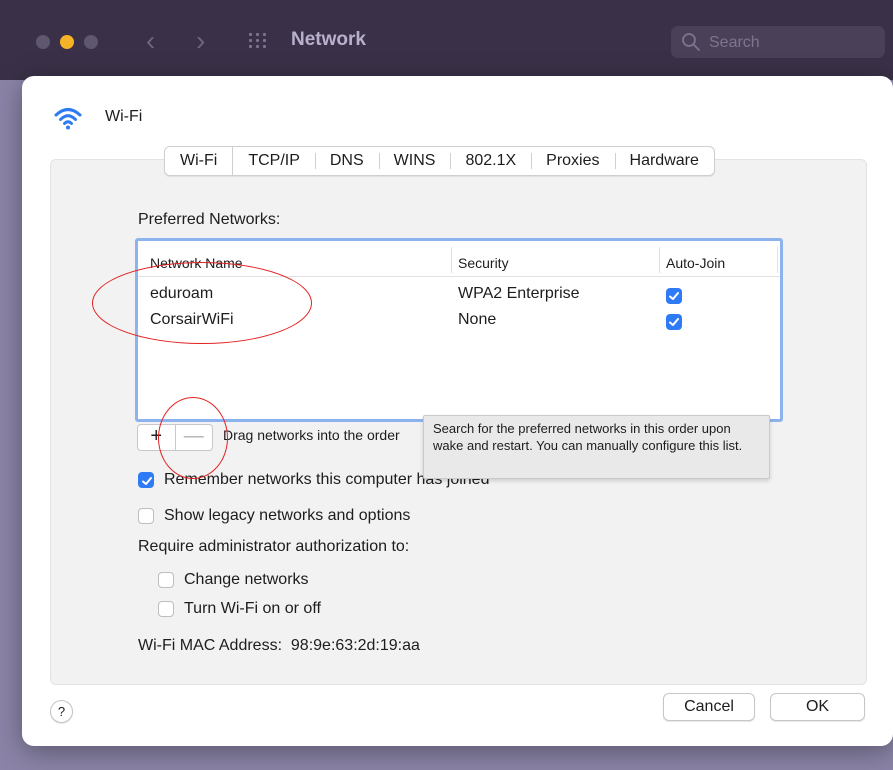 The image size is (893, 770). Describe the element at coordinates (199, 161) in the screenshot. I see `tab-wifi: Wi-Fi` at that location.